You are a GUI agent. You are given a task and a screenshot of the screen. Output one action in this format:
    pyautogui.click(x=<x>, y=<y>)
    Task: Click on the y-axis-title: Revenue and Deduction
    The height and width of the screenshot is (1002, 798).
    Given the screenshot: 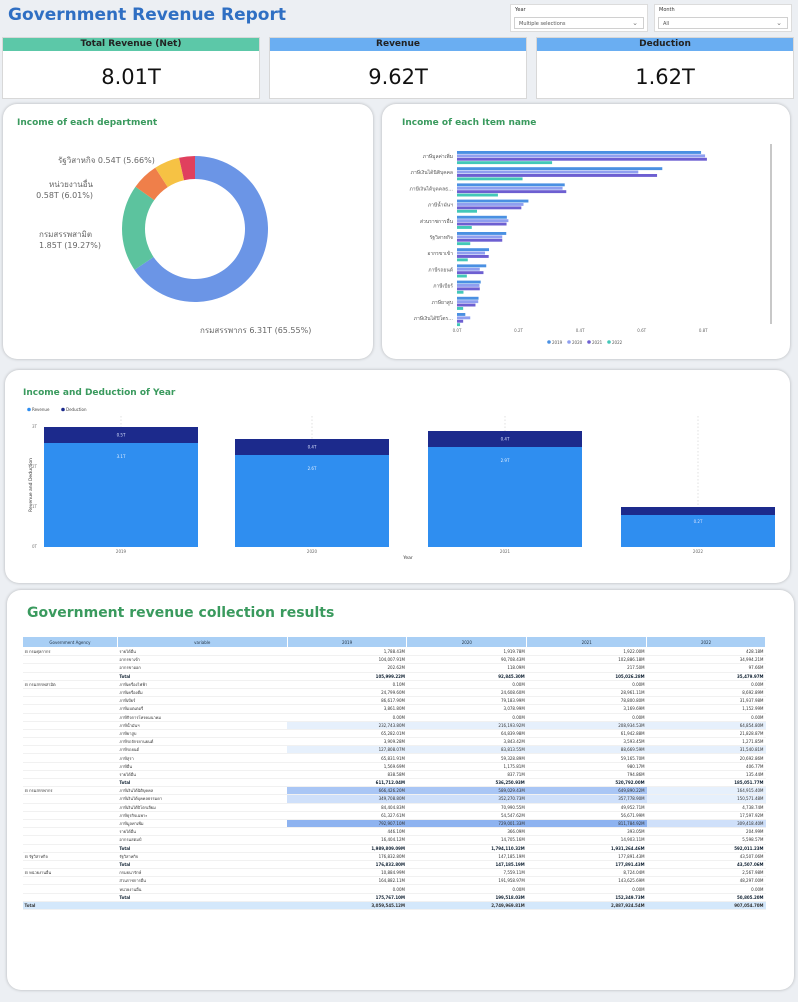 What is the action you would take?
    pyautogui.click(x=31, y=485)
    